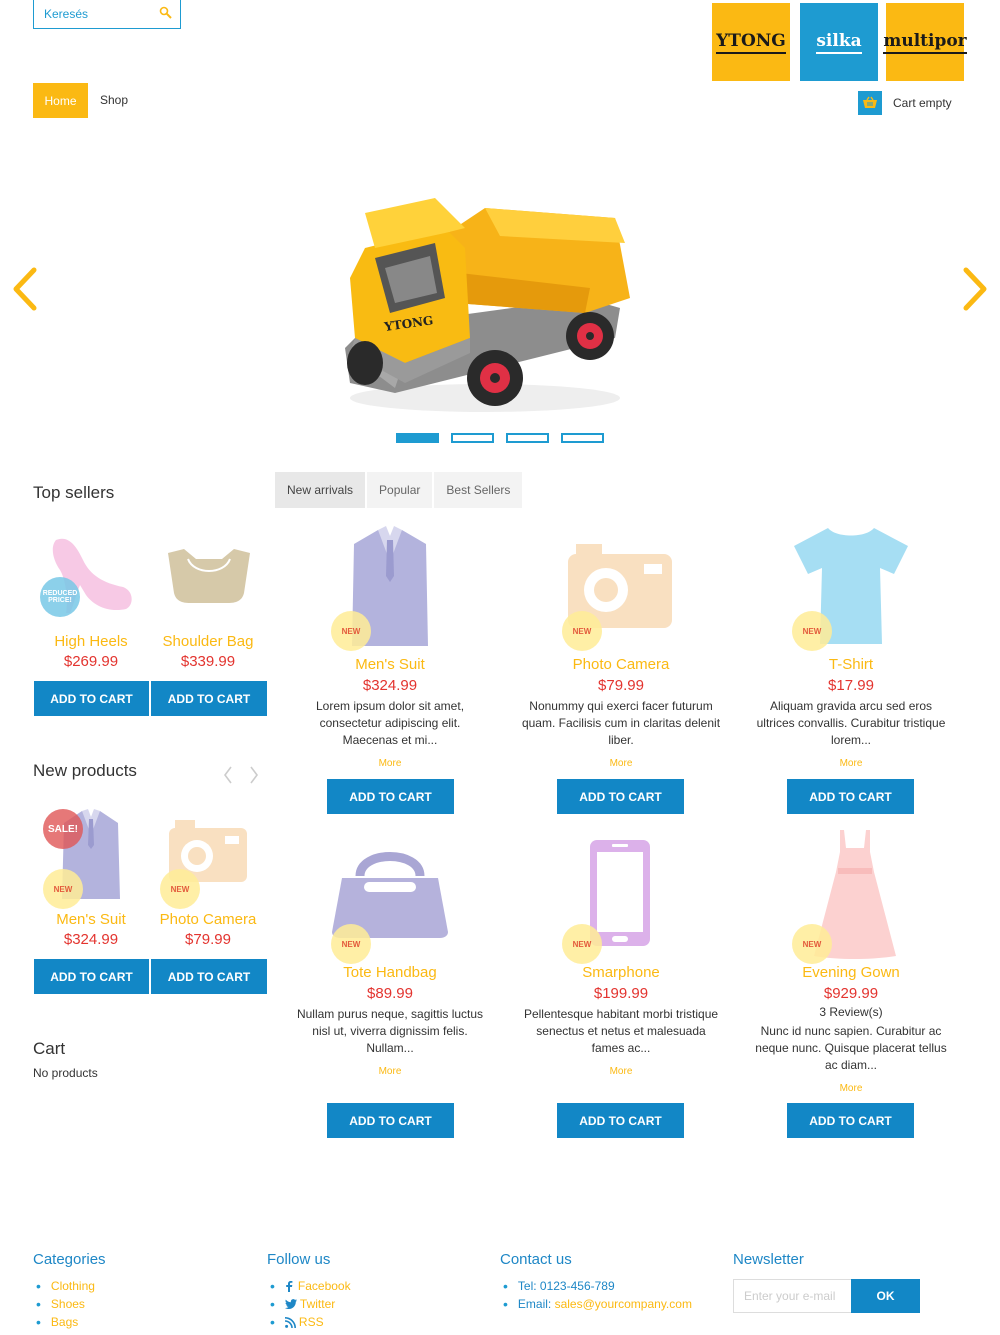  What do you see at coordinates (290, 1322) in the screenshot?
I see `rss-icon` at bounding box center [290, 1322].